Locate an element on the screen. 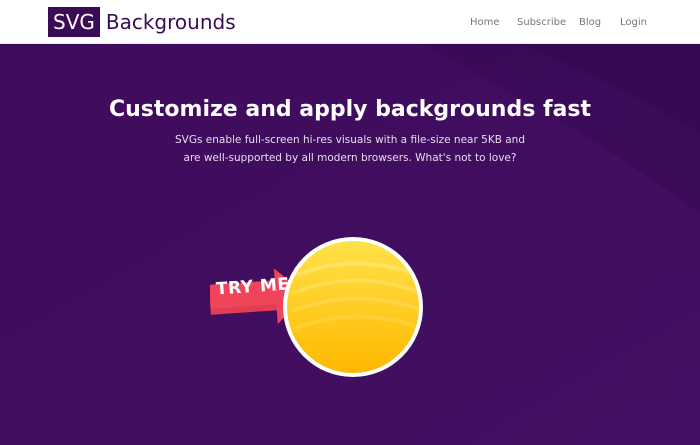 This screenshot has width=700, height=445. page-title: Customize and apply backgrounds fast is located at coordinates (349, 109).